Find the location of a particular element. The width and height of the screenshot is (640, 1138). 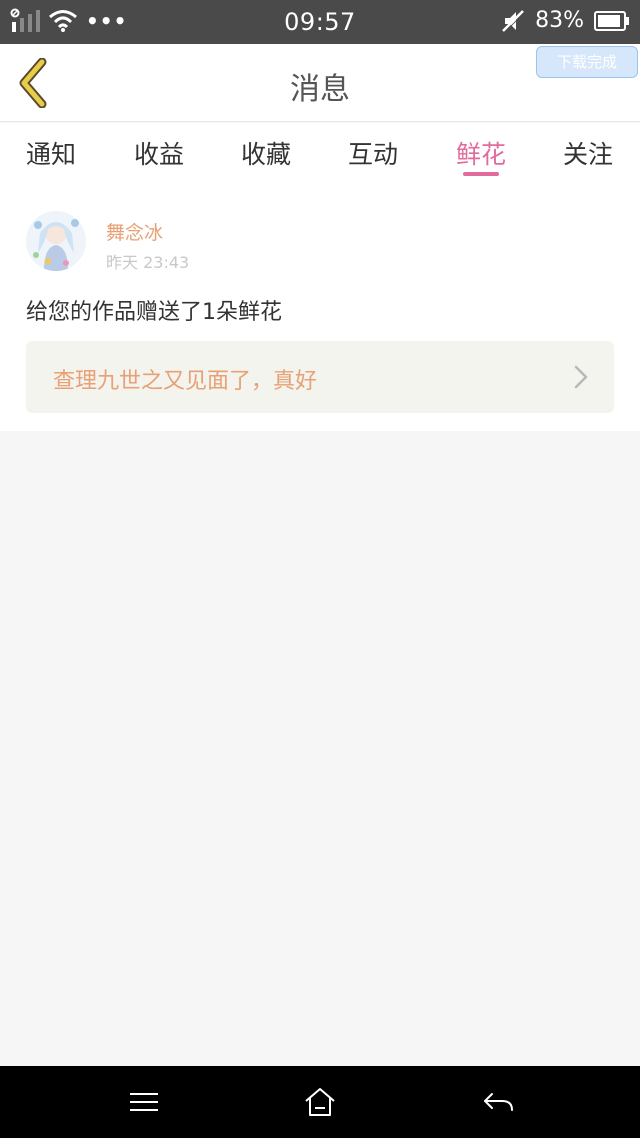

tab-favorites: 收藏 is located at coordinates (266, 153).